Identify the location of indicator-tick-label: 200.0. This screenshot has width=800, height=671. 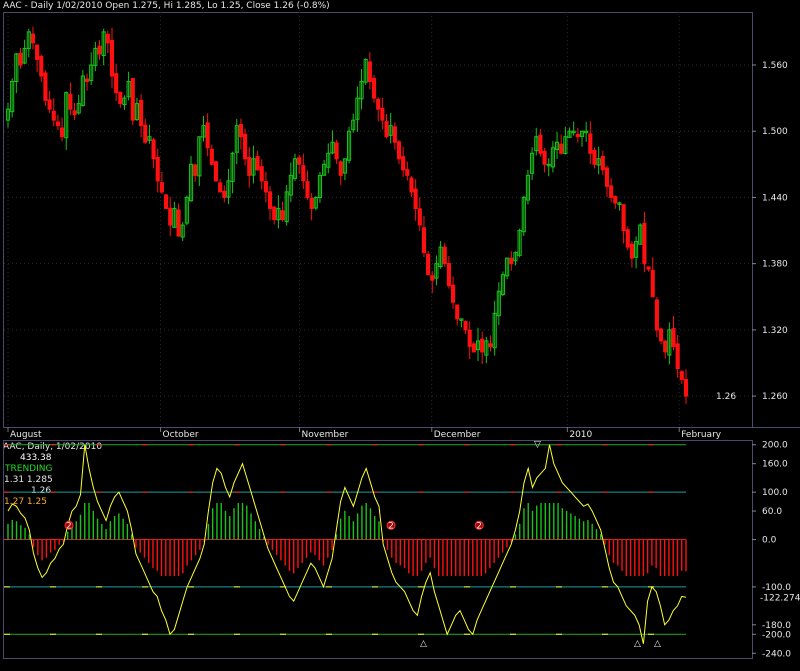
(775, 446).